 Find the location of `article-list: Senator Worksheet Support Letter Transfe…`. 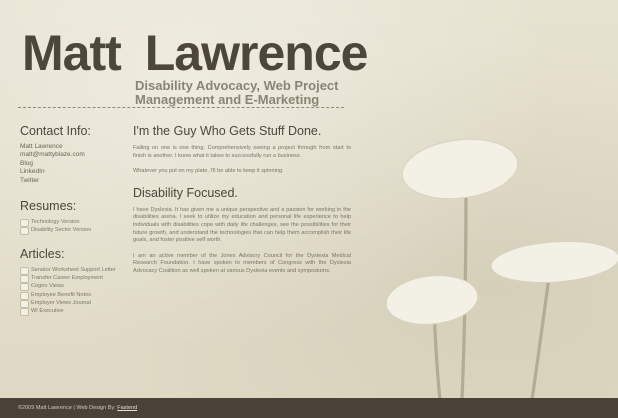

article-list: Senator Worksheet Support Letter Transfe… is located at coordinates (80, 291).